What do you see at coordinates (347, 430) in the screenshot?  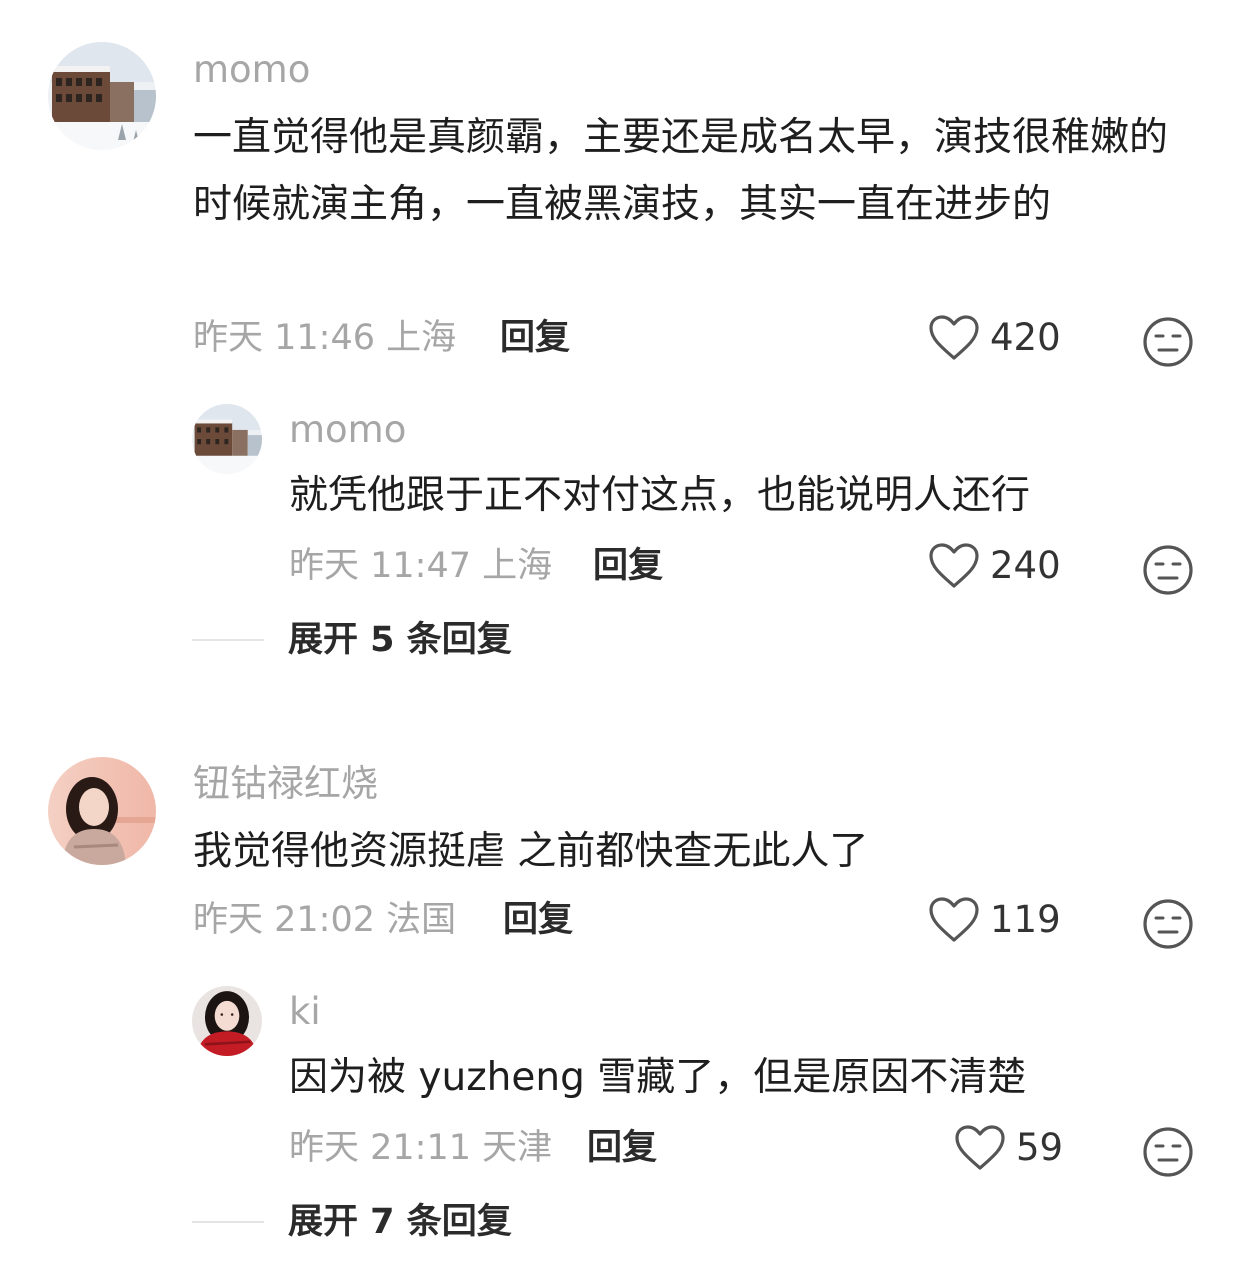 I see `reply-username: momo` at bounding box center [347, 430].